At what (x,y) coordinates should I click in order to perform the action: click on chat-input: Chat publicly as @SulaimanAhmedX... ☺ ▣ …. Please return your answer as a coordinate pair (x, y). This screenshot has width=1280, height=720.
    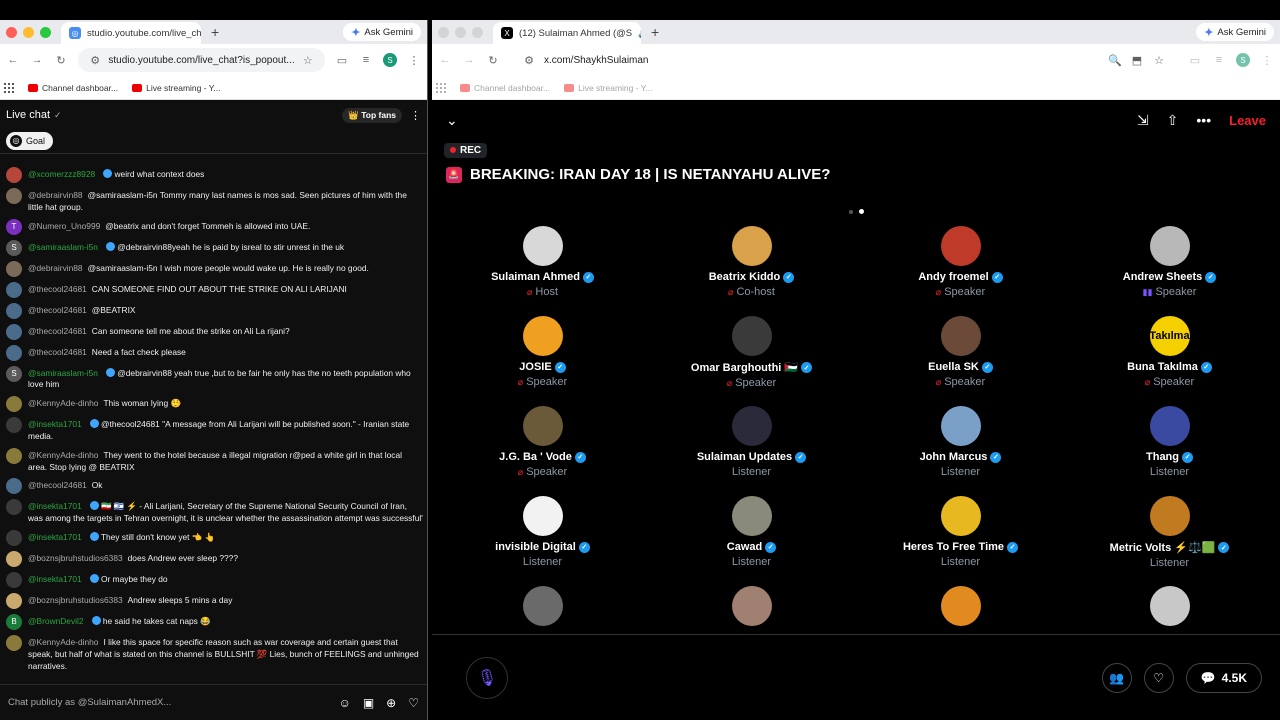
    Looking at the image, I should click on (213, 702).